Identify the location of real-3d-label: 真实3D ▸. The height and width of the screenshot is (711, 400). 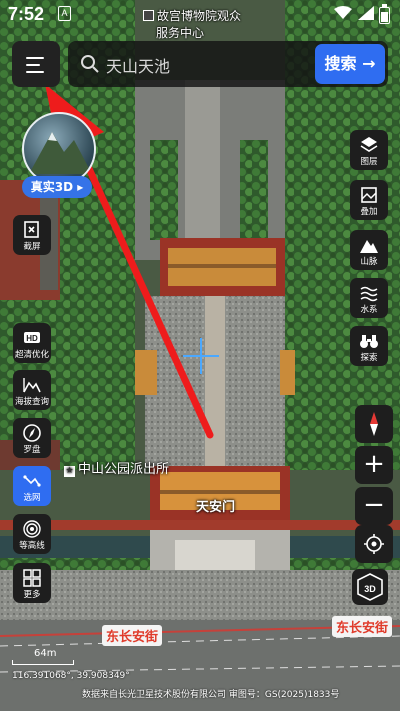
(57, 187).